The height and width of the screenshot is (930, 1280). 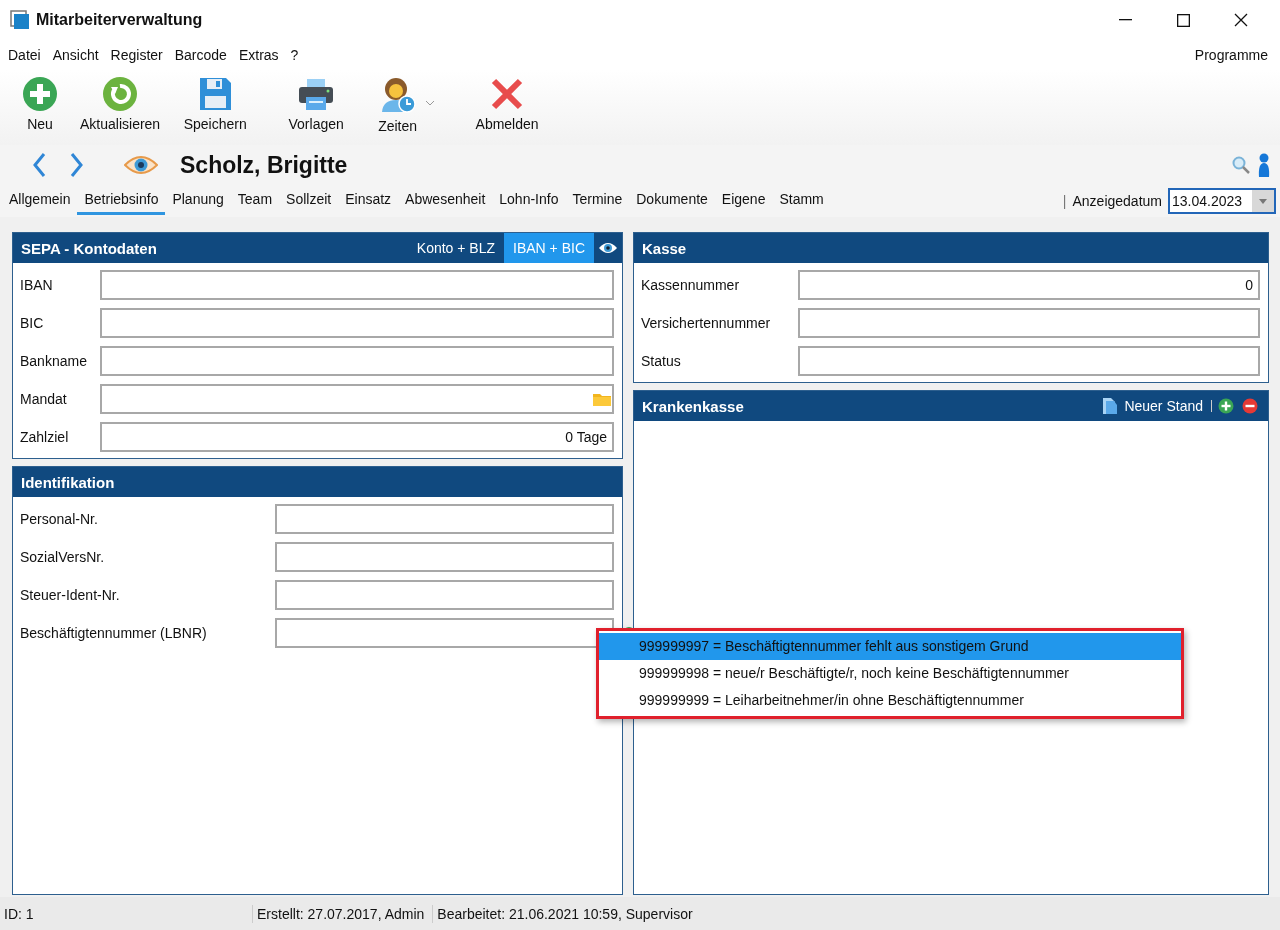 What do you see at coordinates (357, 437) in the screenshot?
I see `input-field: 0 Tage` at bounding box center [357, 437].